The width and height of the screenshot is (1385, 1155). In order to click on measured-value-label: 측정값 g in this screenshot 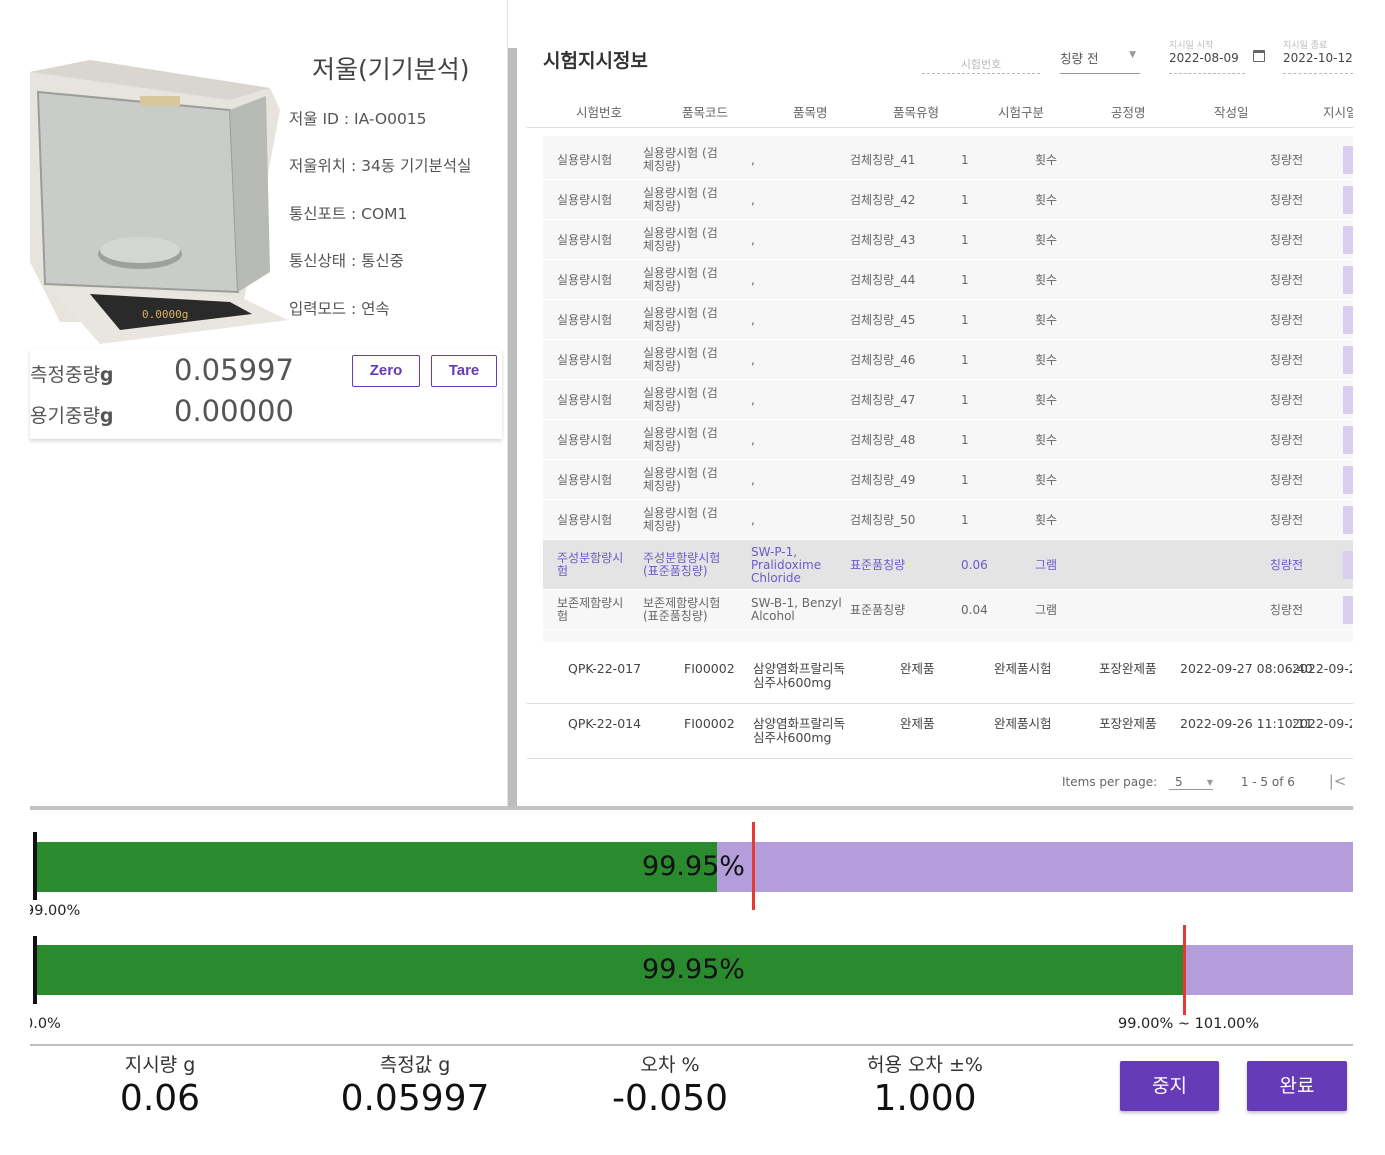, I will do `click(415, 1065)`.